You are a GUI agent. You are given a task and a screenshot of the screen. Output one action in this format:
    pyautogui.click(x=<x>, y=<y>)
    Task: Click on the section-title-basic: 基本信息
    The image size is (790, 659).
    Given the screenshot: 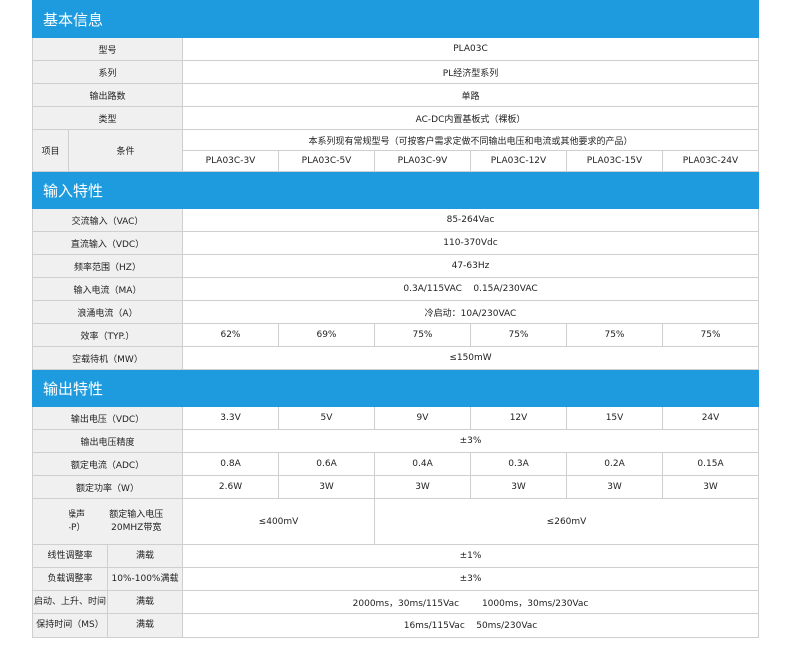 What is the action you would take?
    pyautogui.click(x=395, y=19)
    